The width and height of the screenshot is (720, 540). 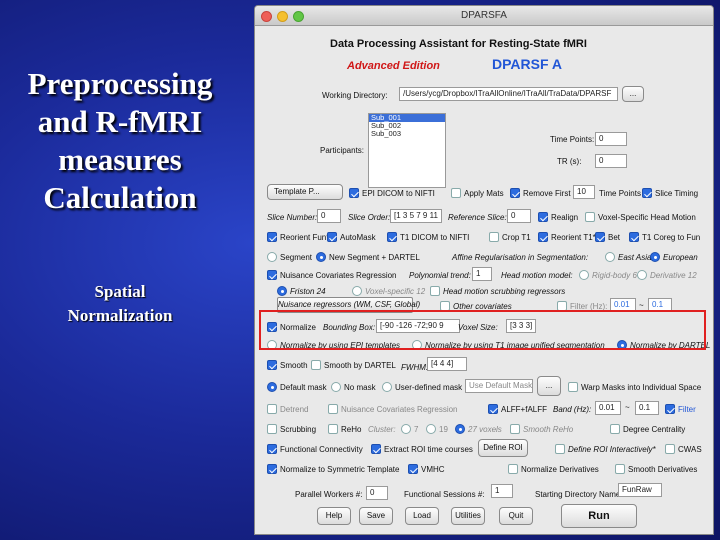 I want to click on cwas-checkbox, so click(x=670, y=449).